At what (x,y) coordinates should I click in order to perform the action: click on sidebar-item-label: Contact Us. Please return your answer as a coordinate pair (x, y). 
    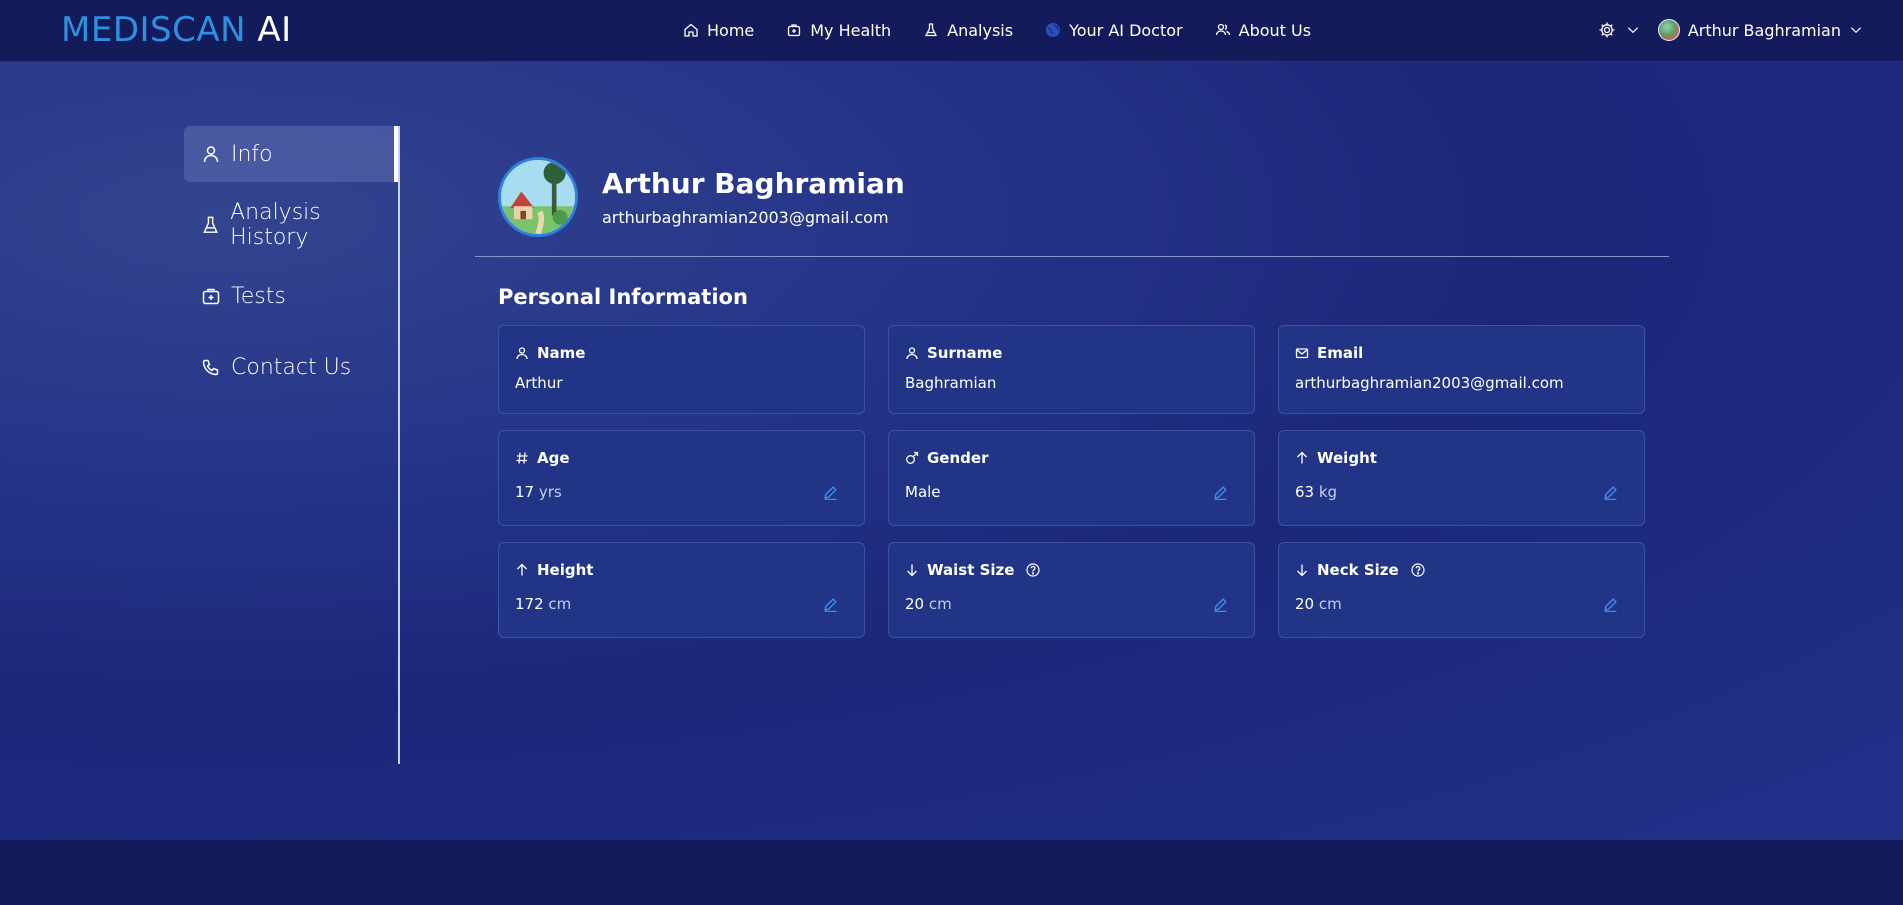
    Looking at the image, I should click on (291, 367).